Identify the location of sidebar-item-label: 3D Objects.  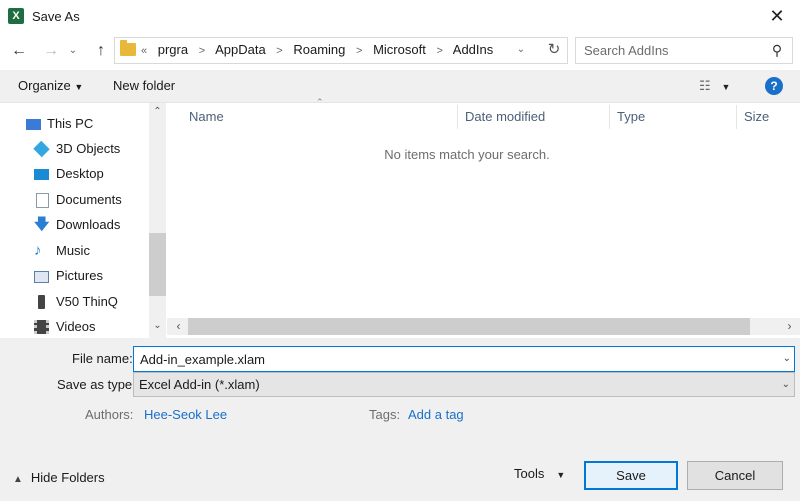
(88, 148).